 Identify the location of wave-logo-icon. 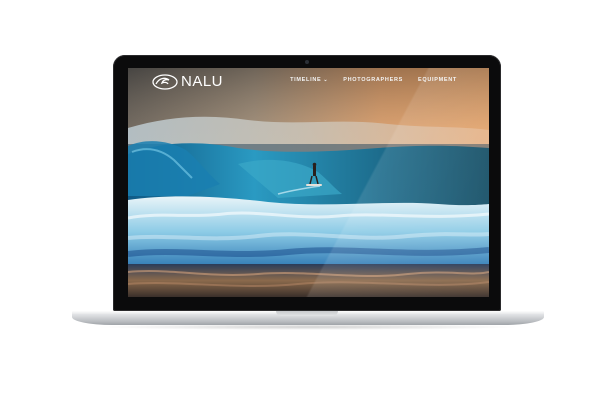
(165, 82).